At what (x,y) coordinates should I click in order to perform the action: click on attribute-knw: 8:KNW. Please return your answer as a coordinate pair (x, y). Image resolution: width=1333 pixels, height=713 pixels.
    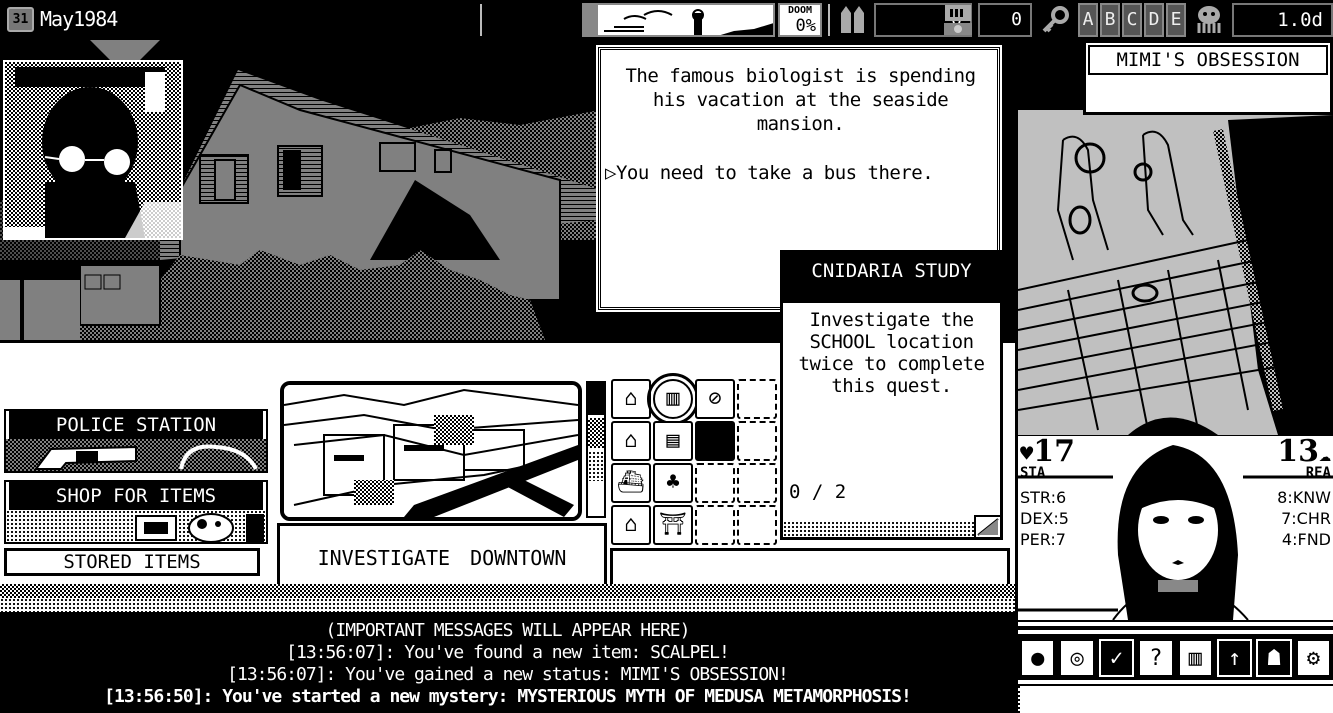
    Looking at the image, I should click on (1304, 497).